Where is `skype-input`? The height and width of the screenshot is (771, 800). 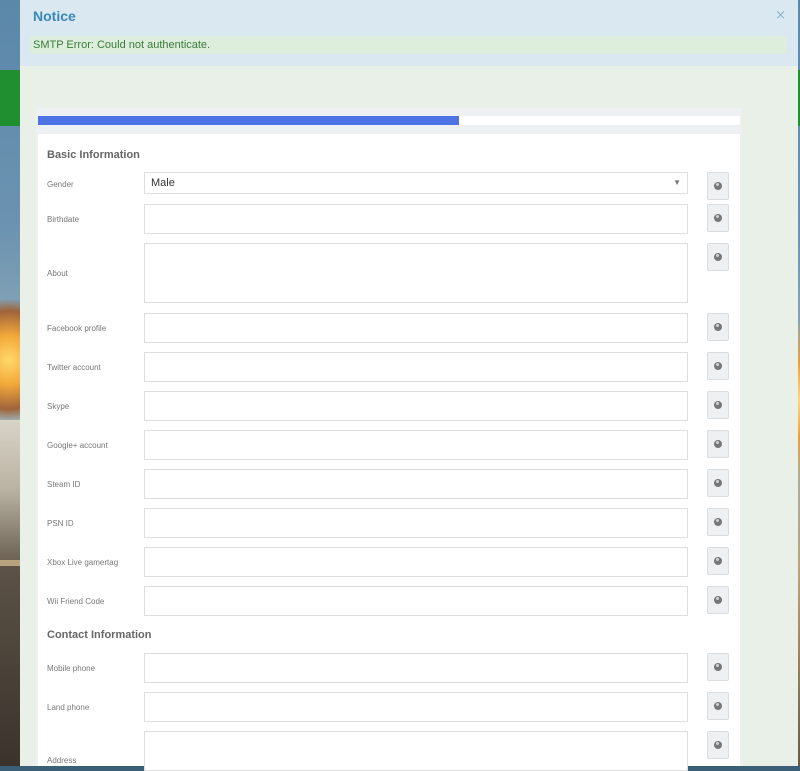
skype-input is located at coordinates (416, 406).